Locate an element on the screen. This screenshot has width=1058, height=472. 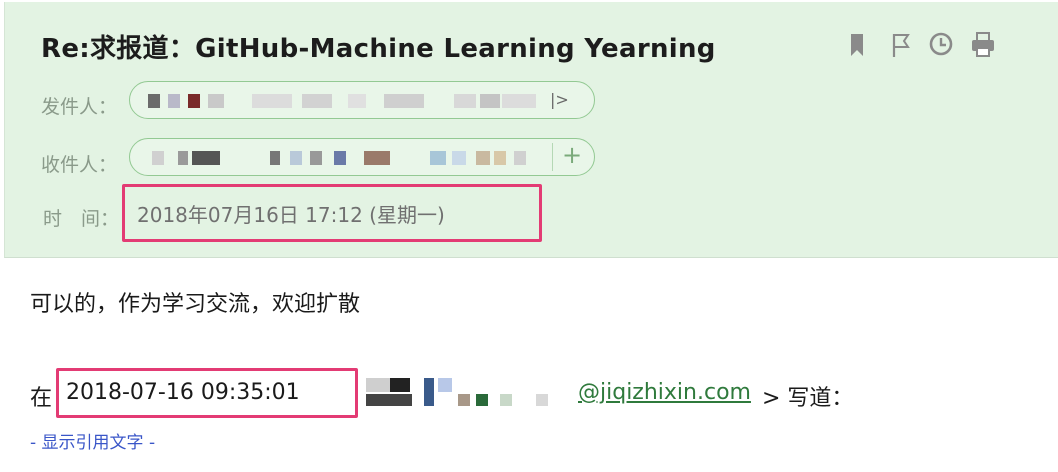
bookmark-icon is located at coordinates (857, 45).